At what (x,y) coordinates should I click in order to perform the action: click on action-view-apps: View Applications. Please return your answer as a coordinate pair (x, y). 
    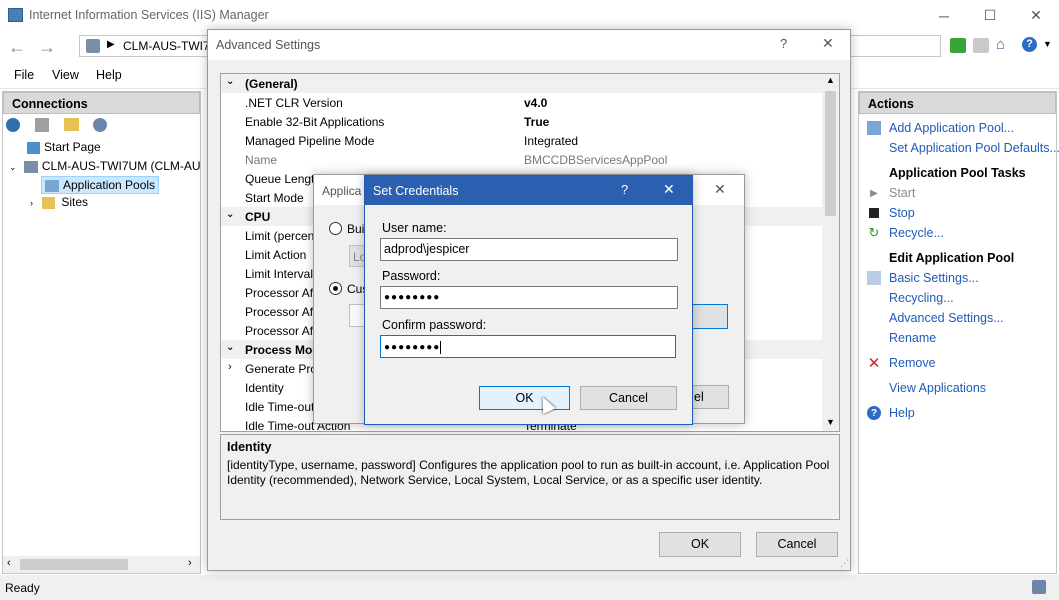
    Looking at the image, I should click on (937, 388).